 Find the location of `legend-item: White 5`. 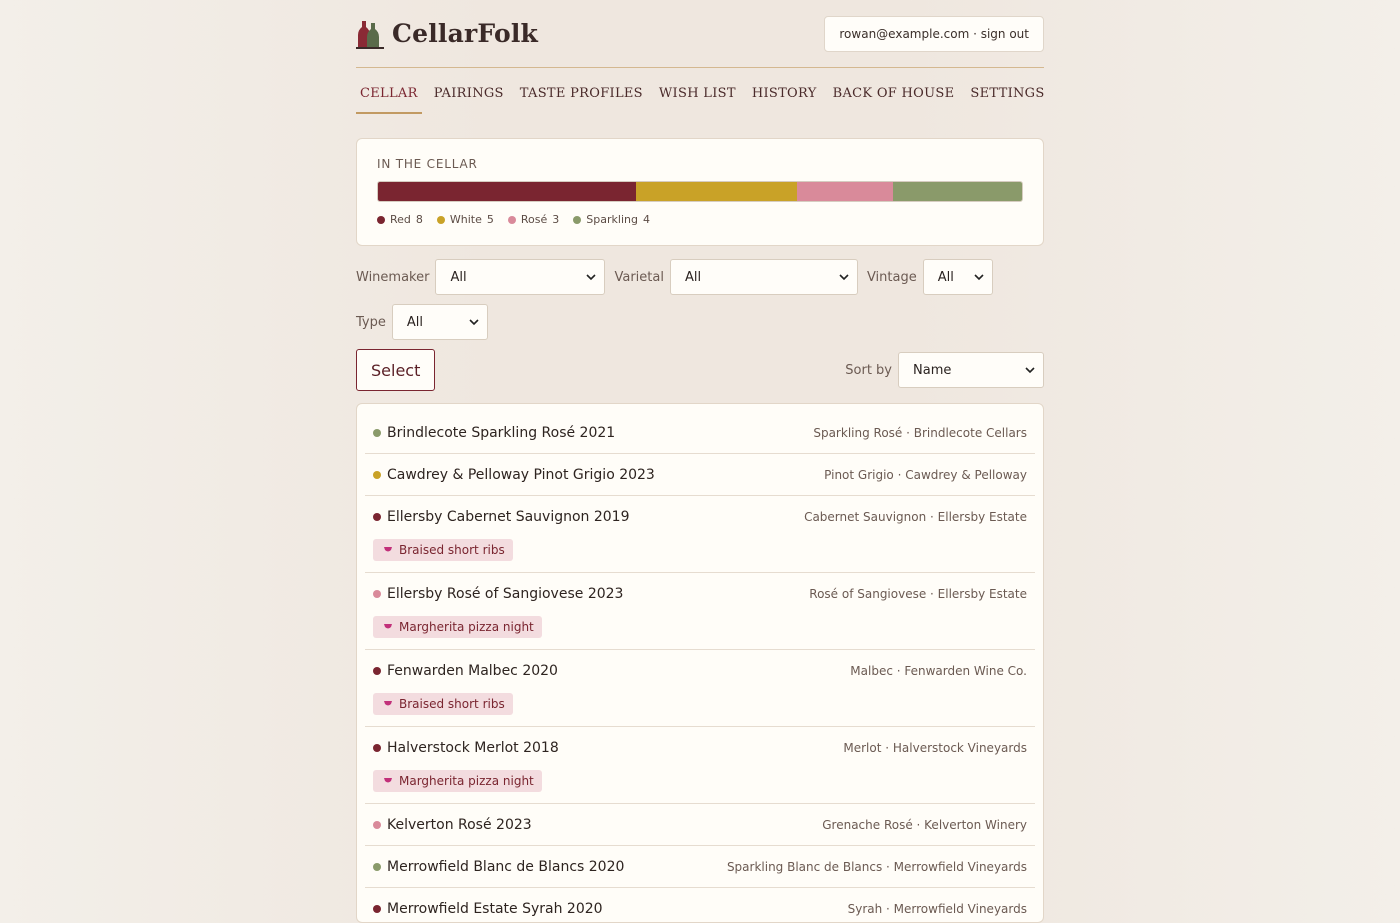

legend-item: White 5 is located at coordinates (465, 219).